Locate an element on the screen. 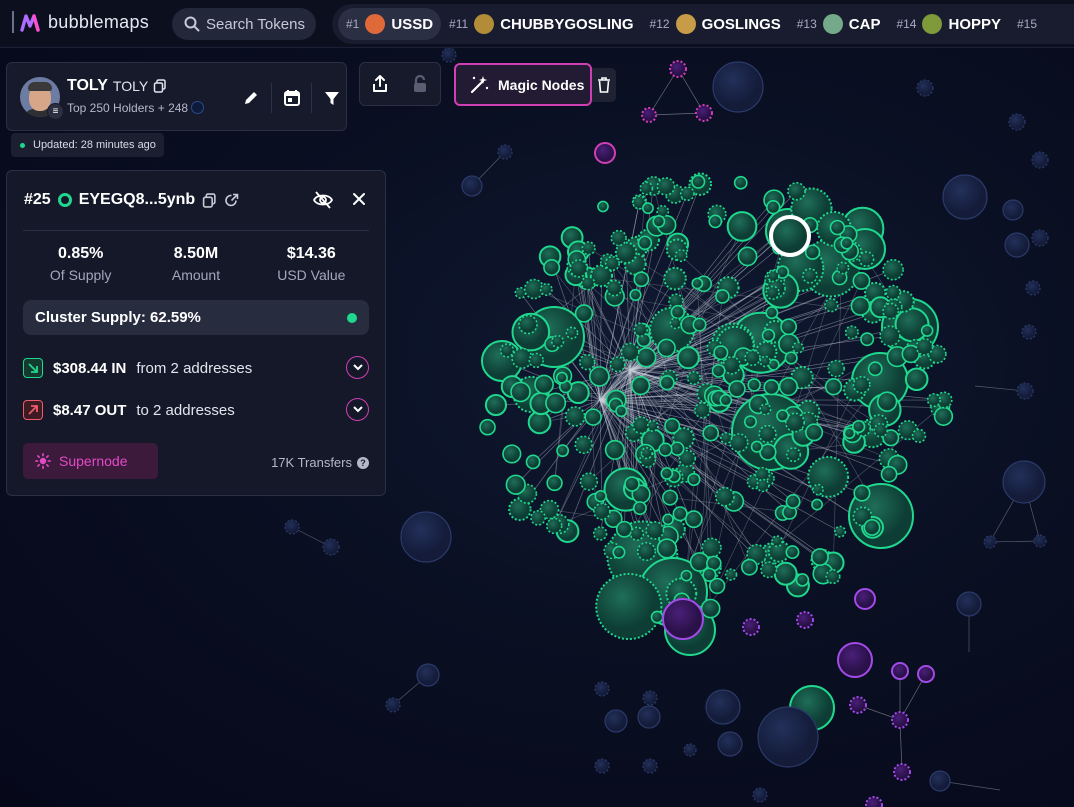 This screenshot has width=1074, height=807. ticker-item: #15 is located at coordinates (1027, 24).